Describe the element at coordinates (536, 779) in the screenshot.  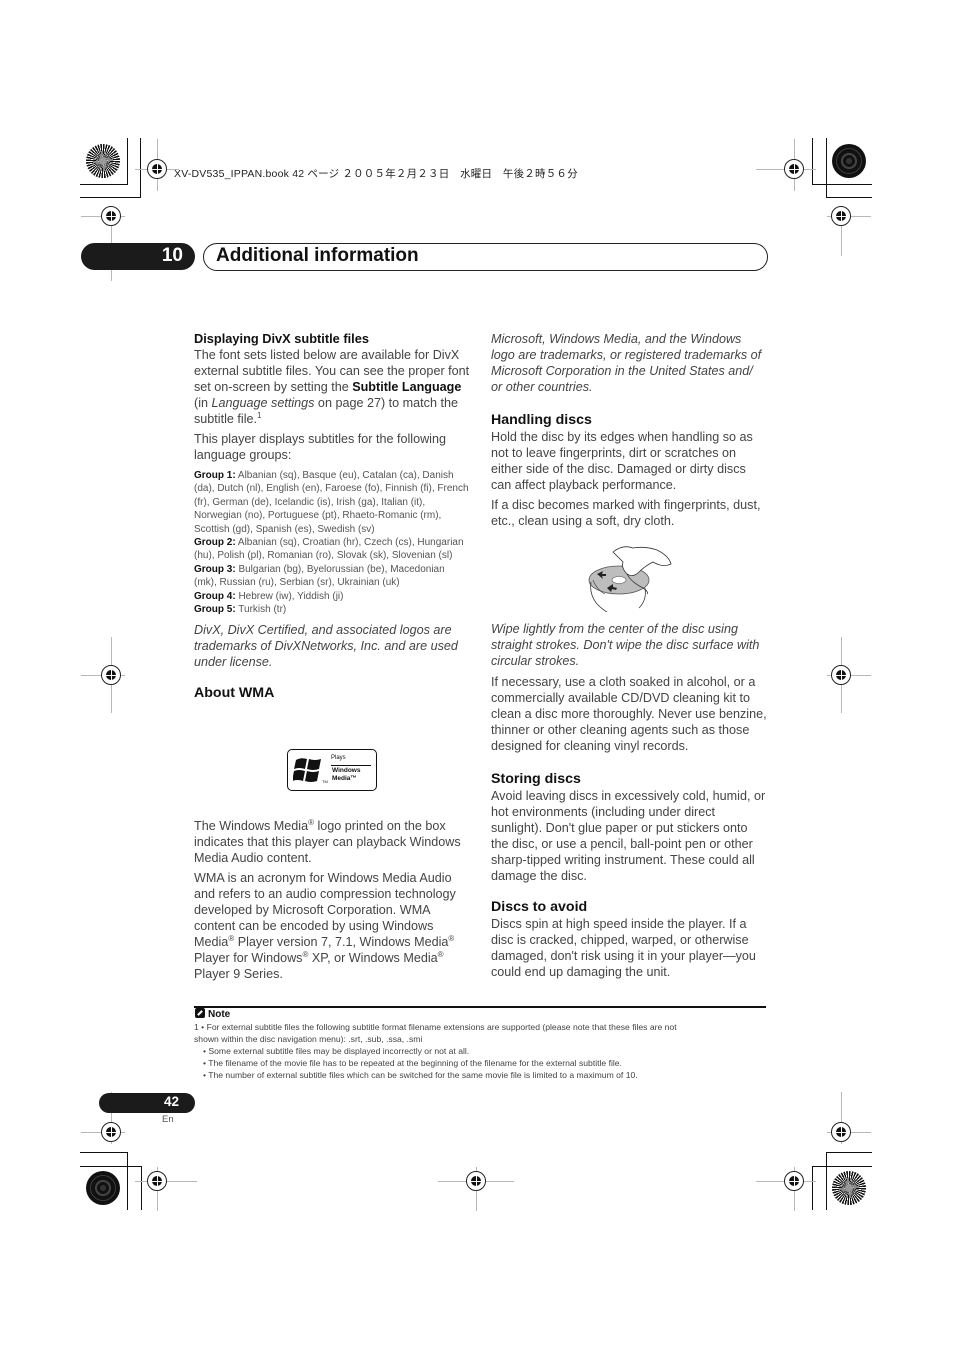
I see `storing-heading: Storing discs` at that location.